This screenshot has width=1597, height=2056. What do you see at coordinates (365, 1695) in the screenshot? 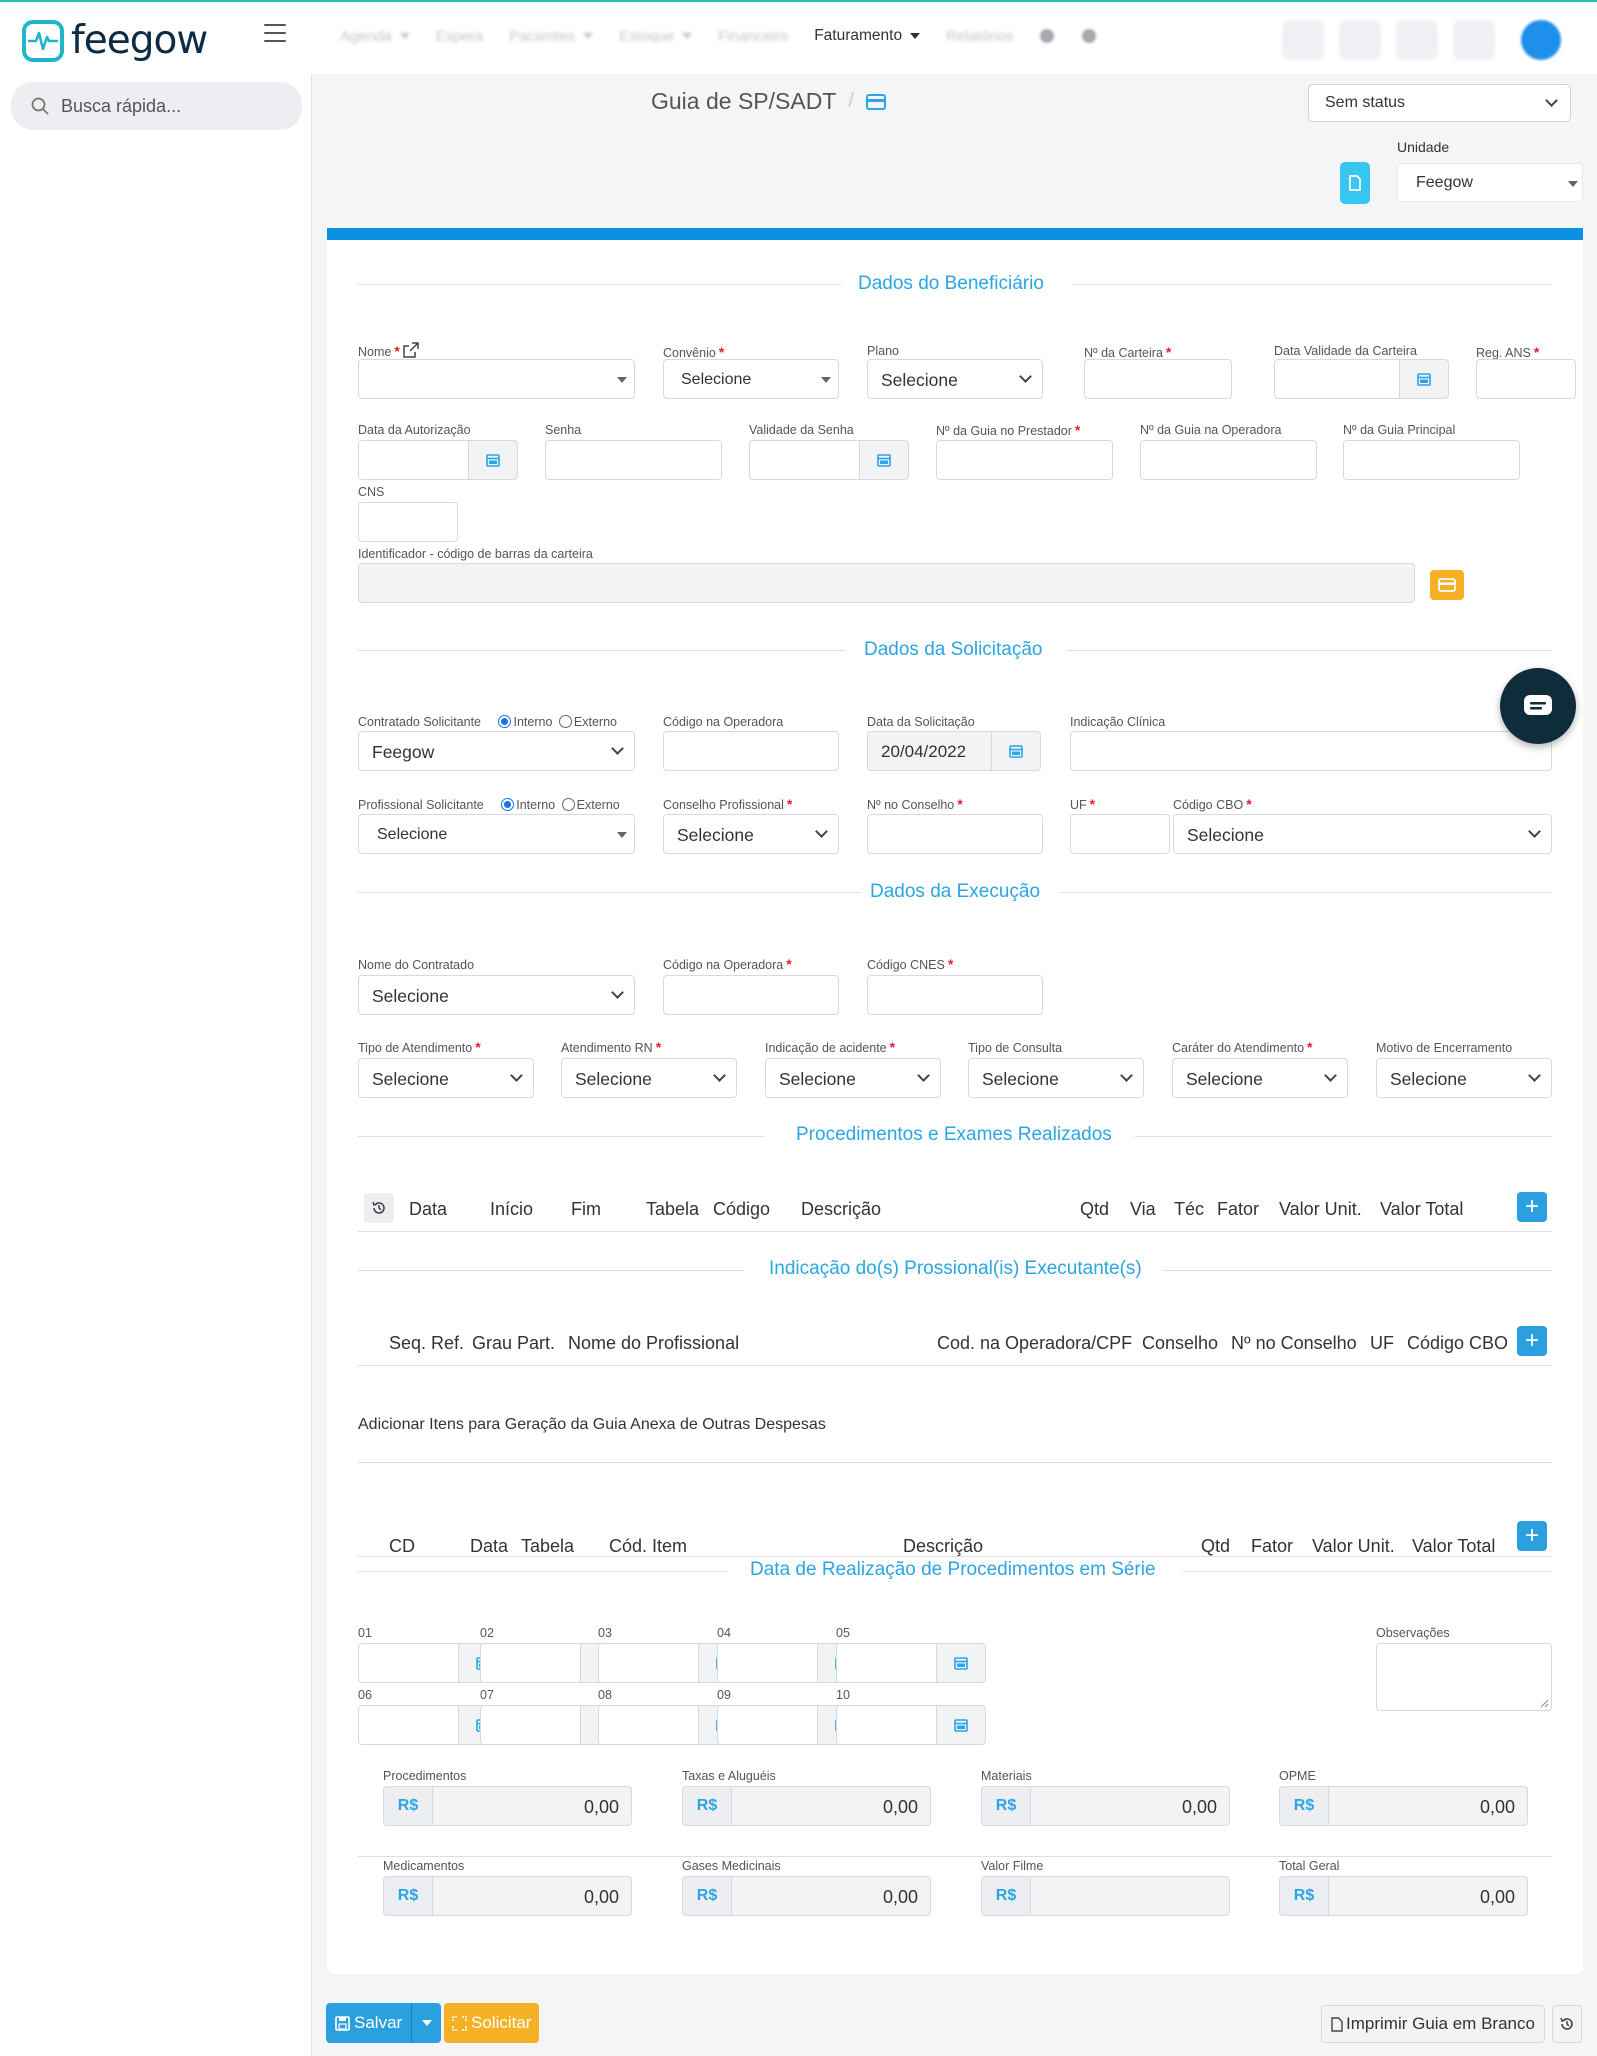
I see `label-serie-date: 06` at bounding box center [365, 1695].